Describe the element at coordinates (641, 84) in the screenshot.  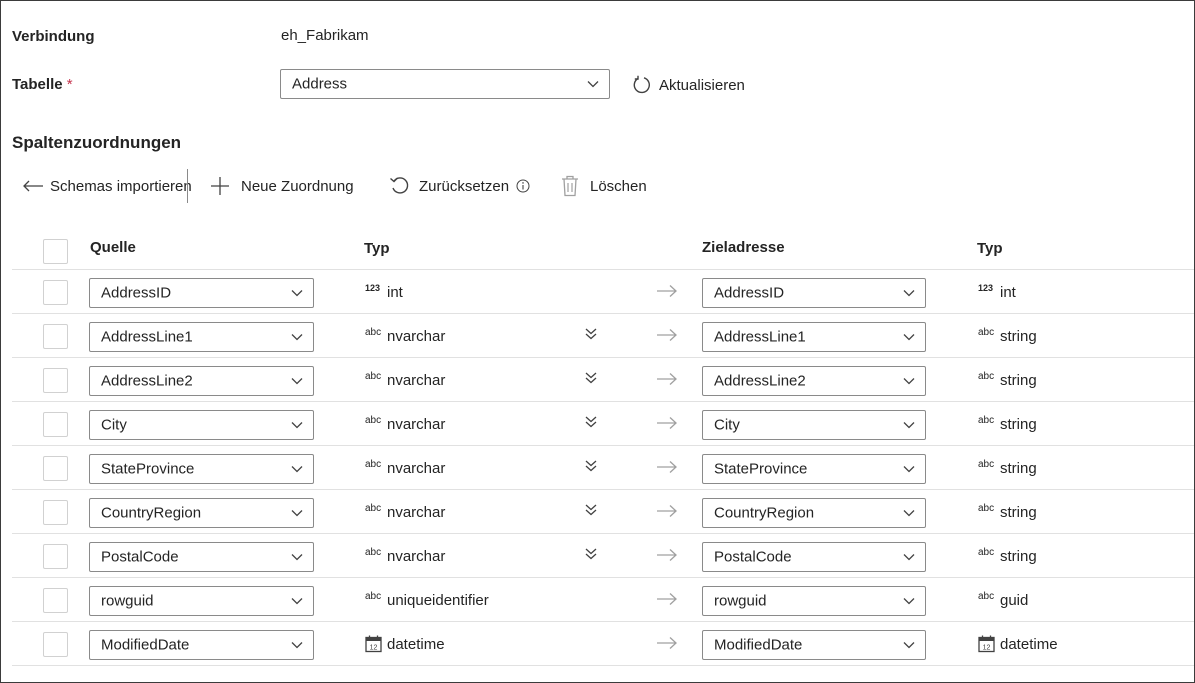
I see `refresh-icon` at that location.